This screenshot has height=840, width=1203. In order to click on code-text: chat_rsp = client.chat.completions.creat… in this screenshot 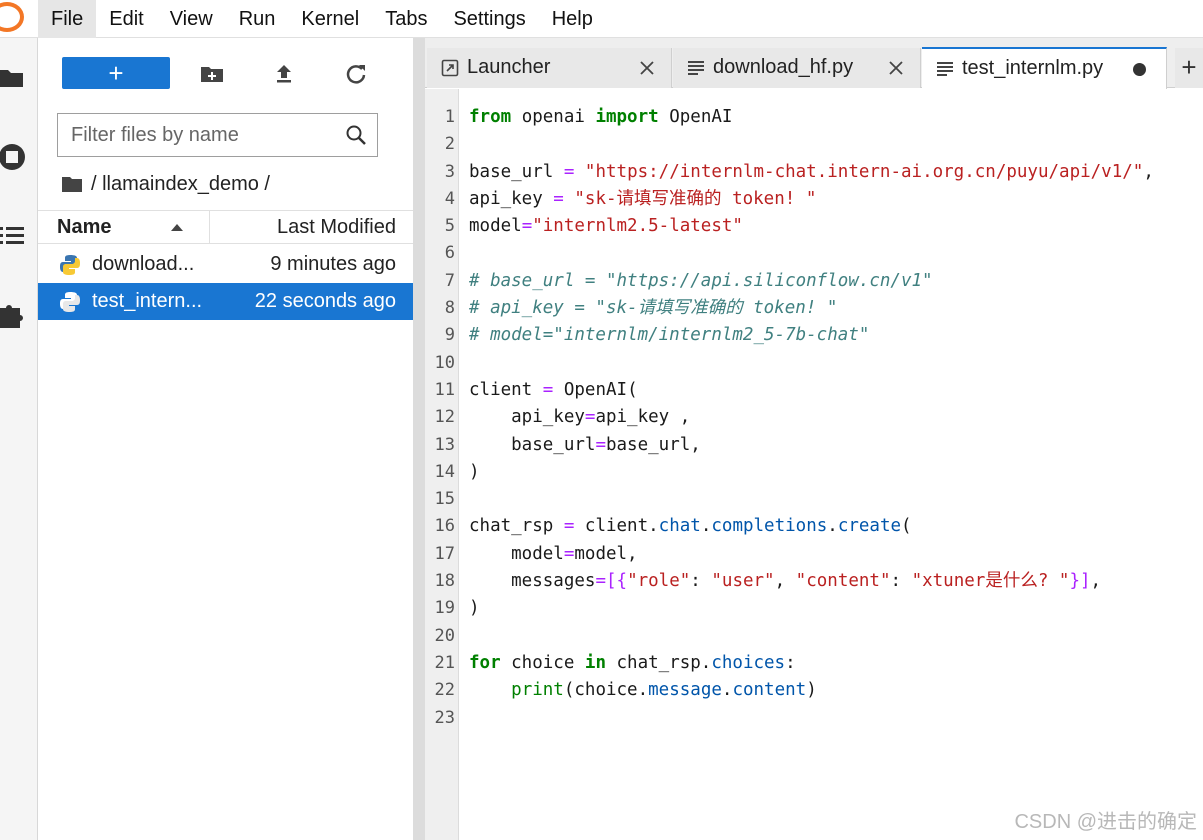, I will do `click(690, 526)`.